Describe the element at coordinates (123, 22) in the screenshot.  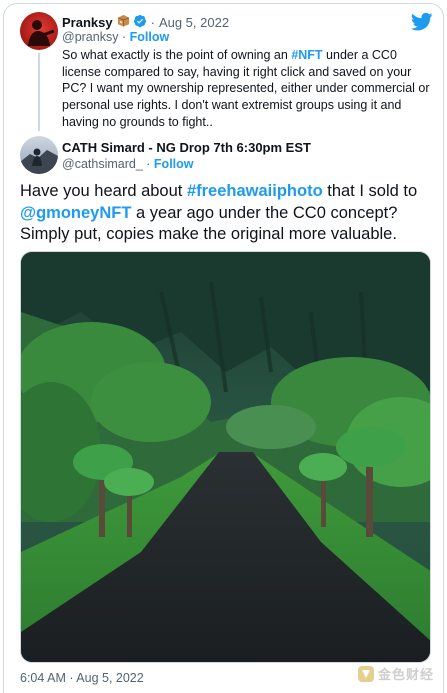
I see `package-box-icon` at that location.